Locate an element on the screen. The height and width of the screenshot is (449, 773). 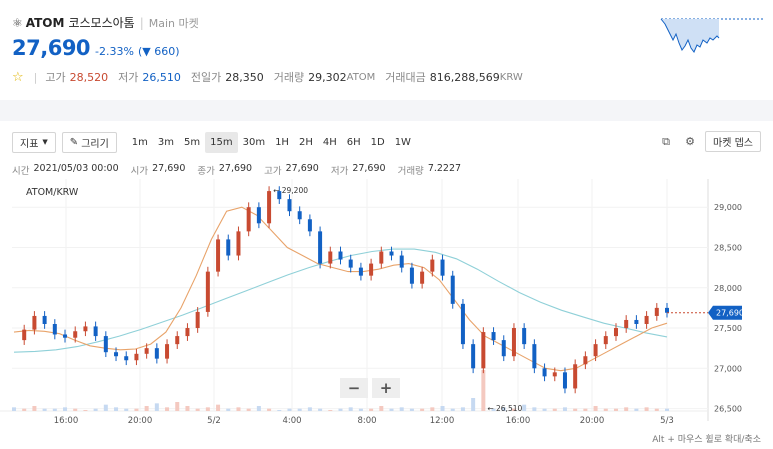
price-row: 27,690 -2.33% (▼ 660) is located at coordinates (96, 48).